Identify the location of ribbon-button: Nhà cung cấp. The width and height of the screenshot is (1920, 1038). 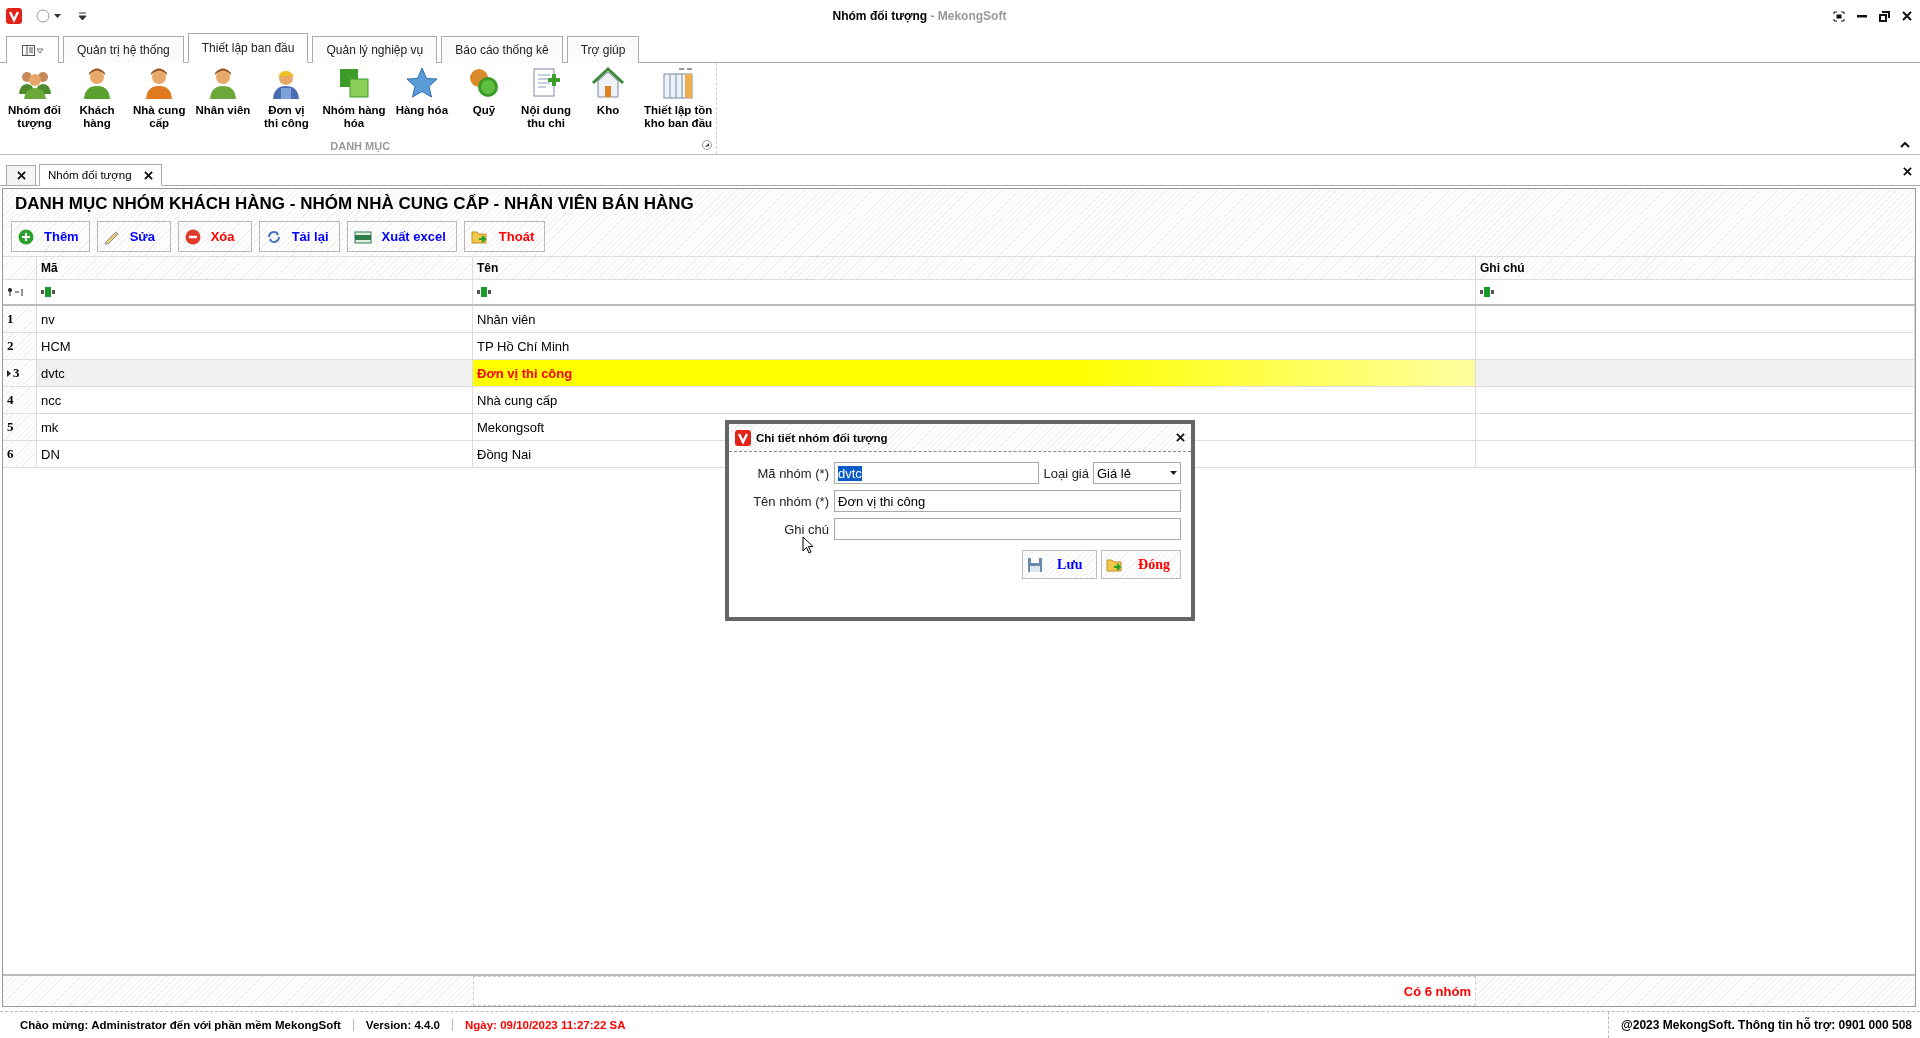
(159, 96).